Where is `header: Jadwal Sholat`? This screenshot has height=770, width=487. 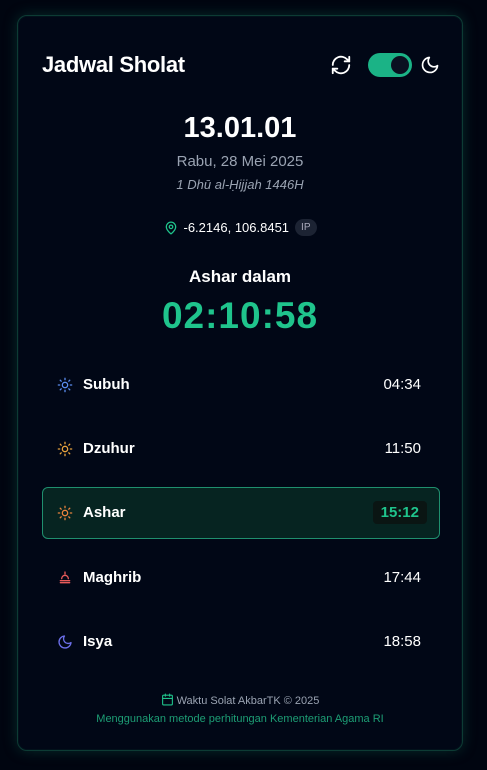 header: Jadwal Sholat is located at coordinates (241, 67).